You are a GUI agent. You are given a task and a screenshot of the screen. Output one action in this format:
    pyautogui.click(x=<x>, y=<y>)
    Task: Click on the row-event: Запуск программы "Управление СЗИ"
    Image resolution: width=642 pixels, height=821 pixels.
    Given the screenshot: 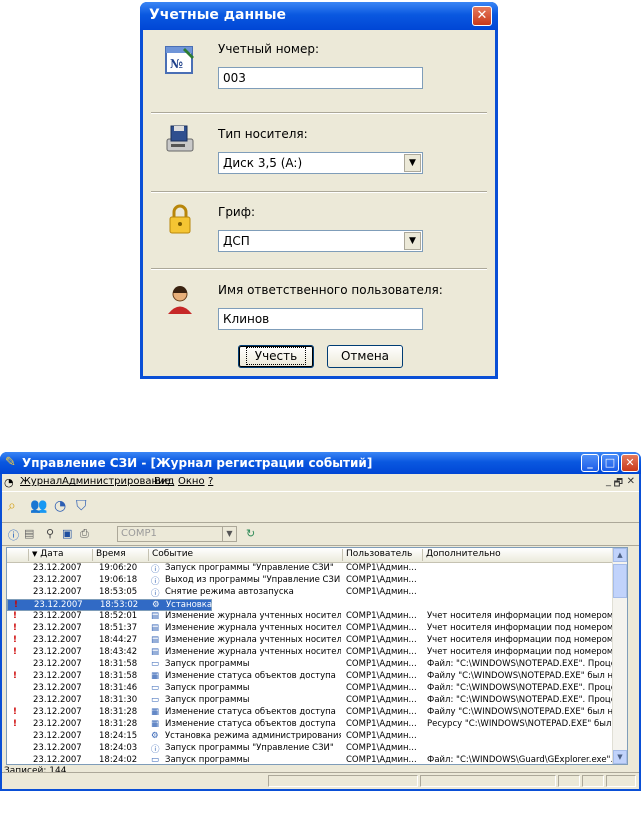 What is the action you would take?
    pyautogui.click(x=249, y=568)
    